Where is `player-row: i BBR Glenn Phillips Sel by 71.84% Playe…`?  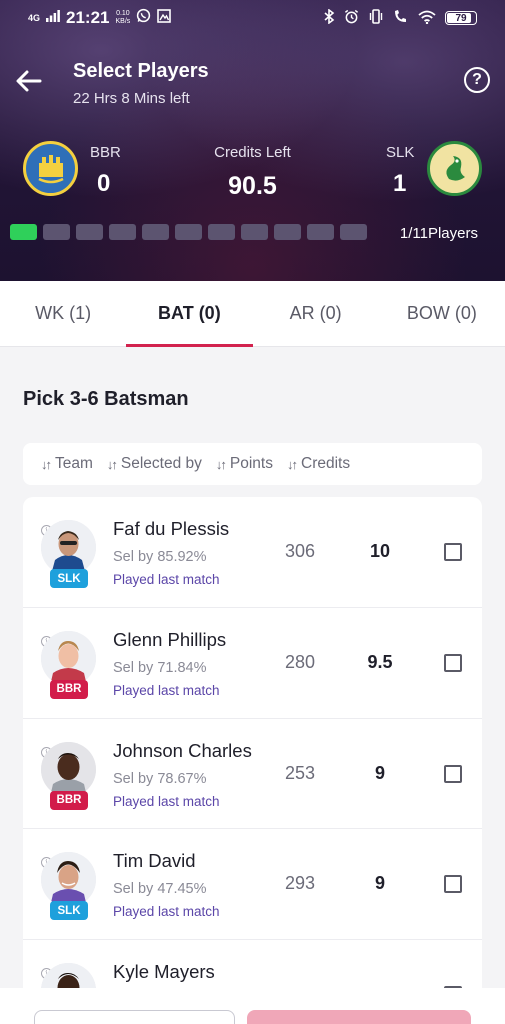
player-row: i BBR Glenn Phillips Sel by 71.84% Playe… is located at coordinates (252, 663).